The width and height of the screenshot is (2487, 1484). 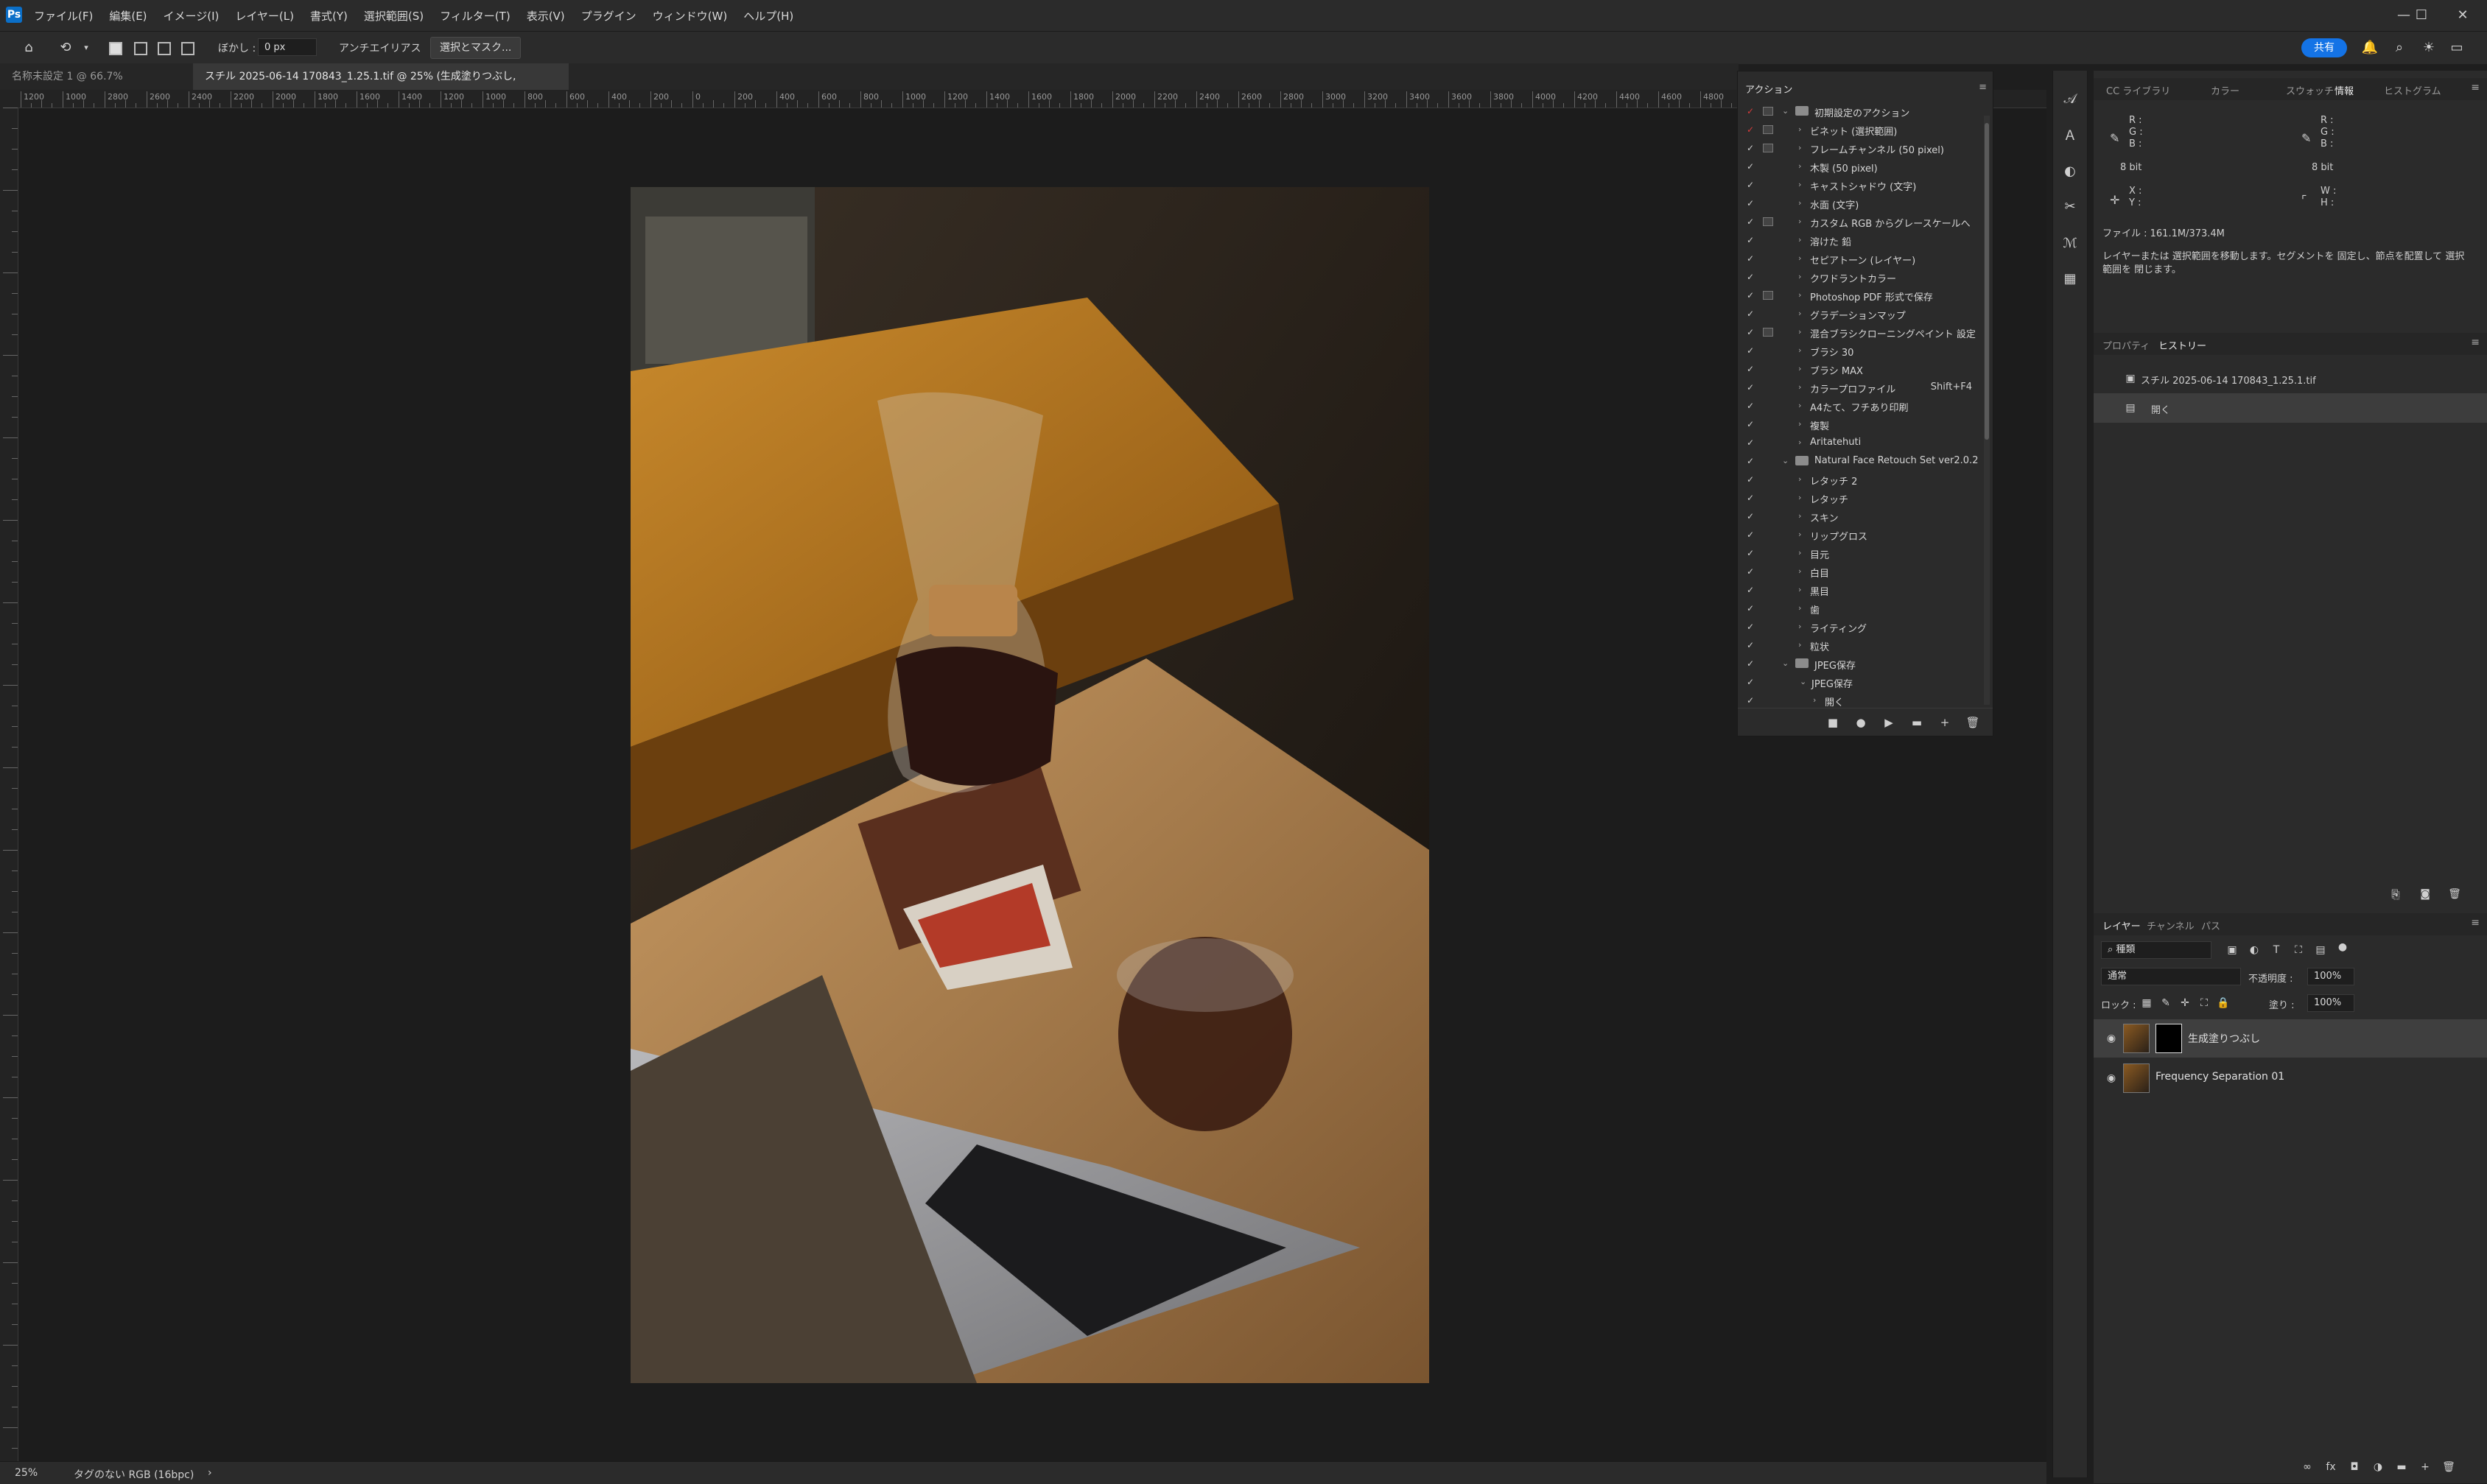 I want to click on tool-preset-chevron-icon: ▾, so click(x=86, y=48).